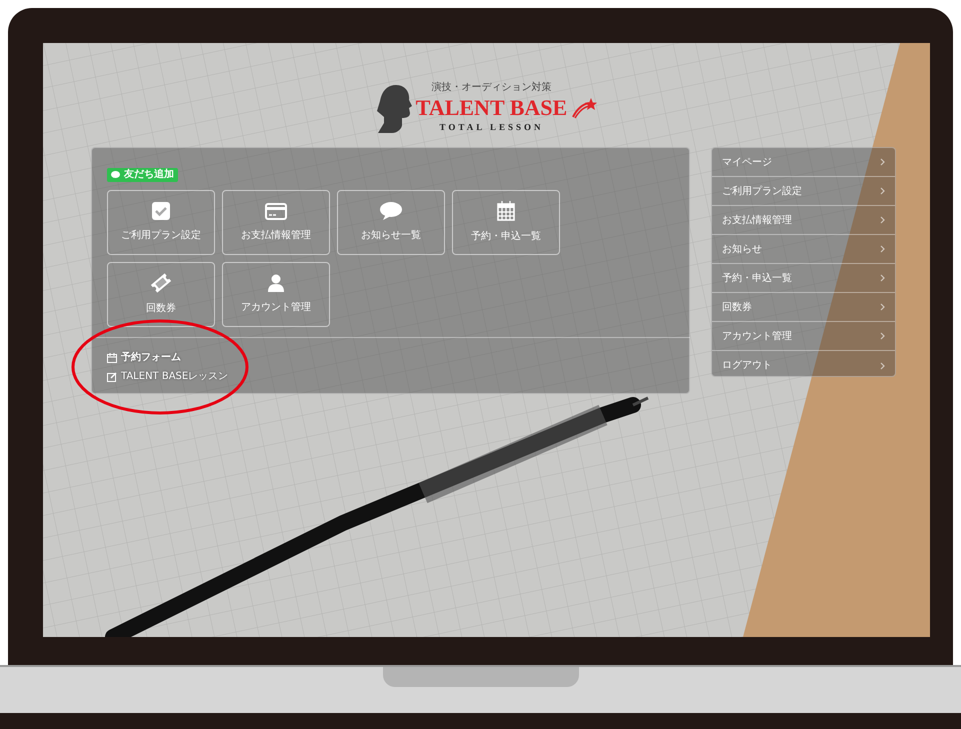 The height and width of the screenshot is (729, 961). I want to click on menu-tile: アカウント管理, so click(276, 294).